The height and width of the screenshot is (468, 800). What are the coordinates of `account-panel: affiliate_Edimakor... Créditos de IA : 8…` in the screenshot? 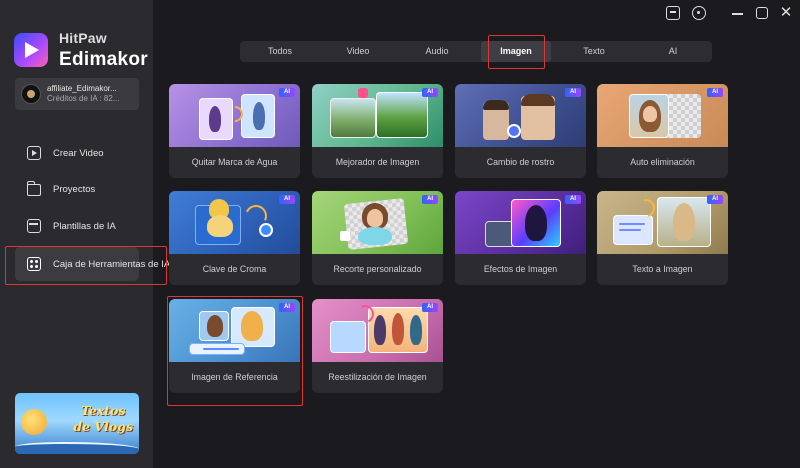 It's located at (77, 94).